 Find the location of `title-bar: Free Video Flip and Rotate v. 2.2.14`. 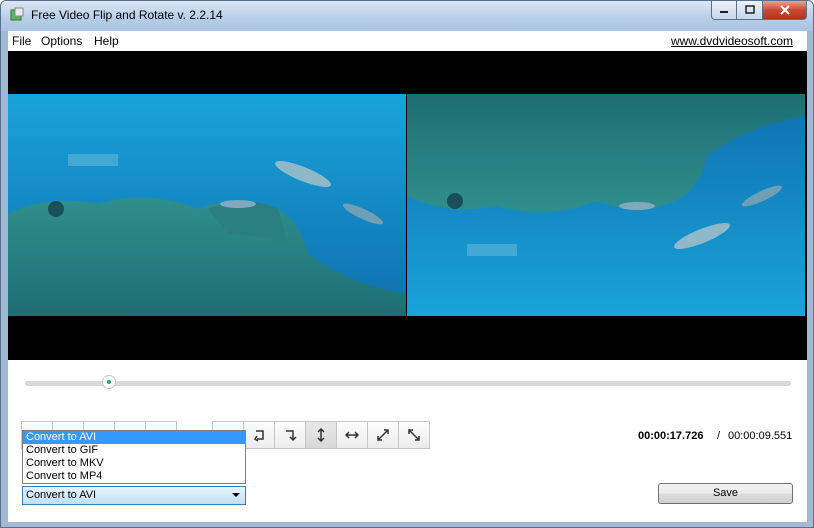

title-bar: Free Video Flip and Rotate v. 2.2.14 is located at coordinates (407, 16).